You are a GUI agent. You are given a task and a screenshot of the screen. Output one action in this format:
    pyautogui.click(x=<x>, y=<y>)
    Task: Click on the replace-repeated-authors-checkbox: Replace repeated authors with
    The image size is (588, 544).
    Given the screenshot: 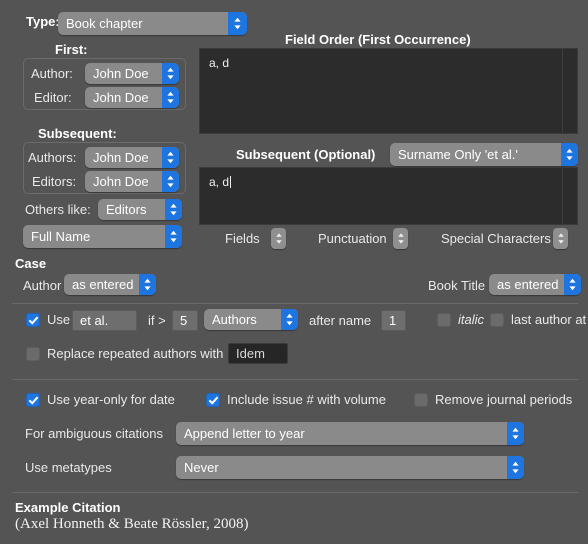 What is the action you would take?
    pyautogui.click(x=124, y=353)
    